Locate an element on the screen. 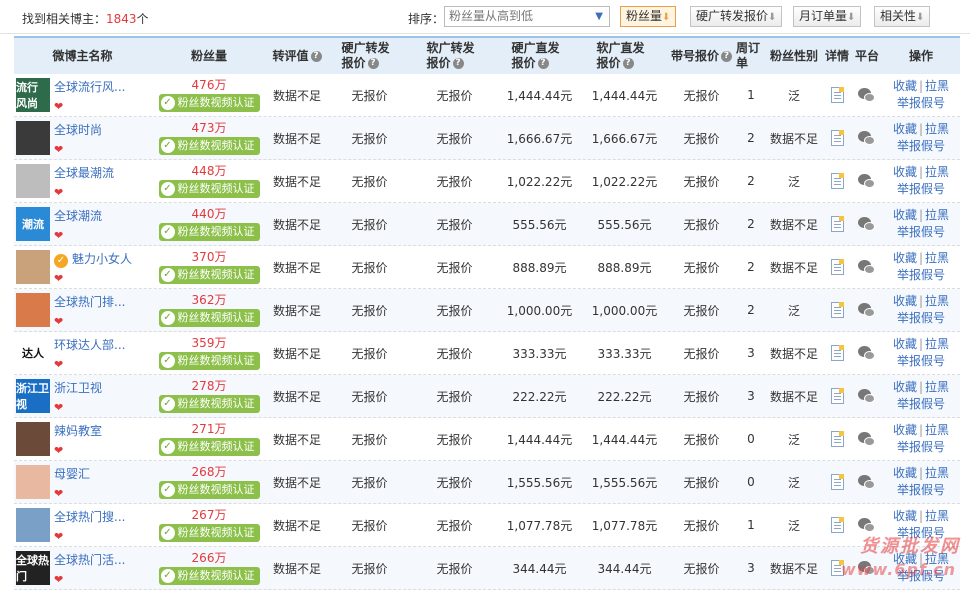  blogger-name-link: 全球时尚 is located at coordinates (78, 129).